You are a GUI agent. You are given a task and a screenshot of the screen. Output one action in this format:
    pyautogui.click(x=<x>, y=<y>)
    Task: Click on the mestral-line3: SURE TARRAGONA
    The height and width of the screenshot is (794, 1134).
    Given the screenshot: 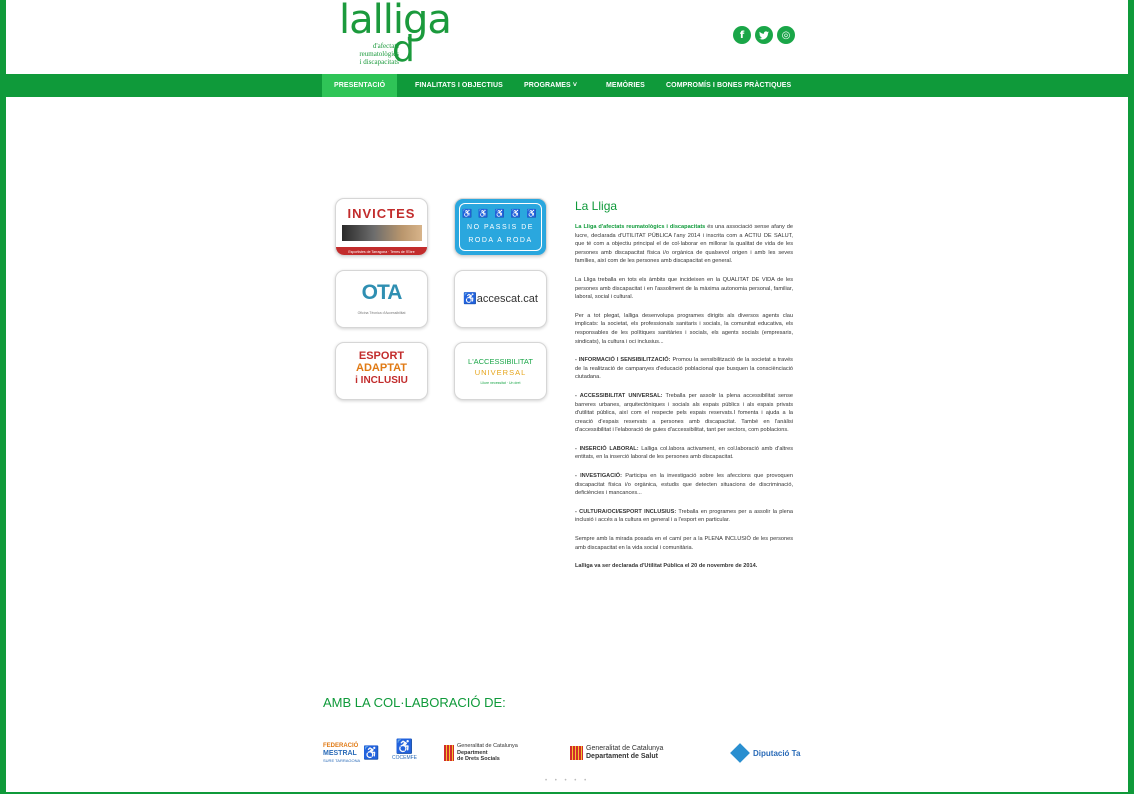 What is the action you would take?
    pyautogui.click(x=342, y=760)
    